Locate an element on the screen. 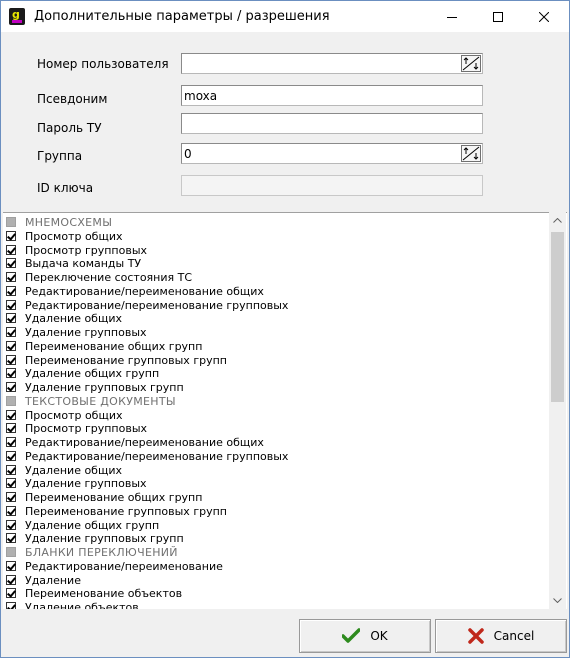  maximize-icon is located at coordinates (498, 16).